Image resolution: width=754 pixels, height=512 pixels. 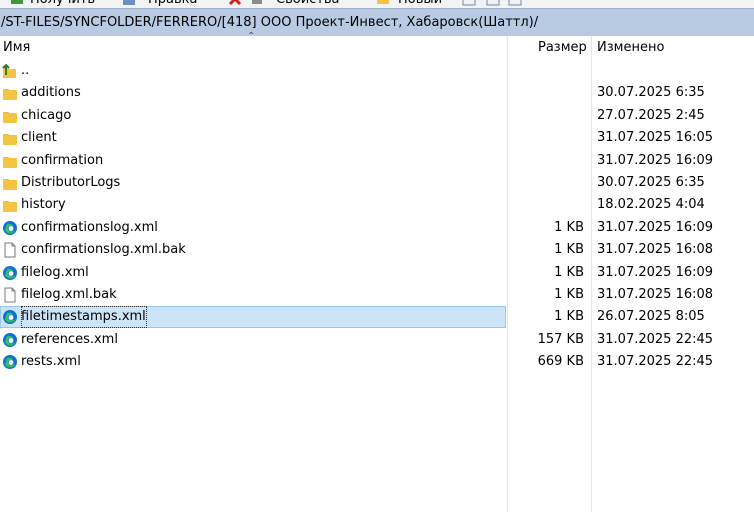 What do you see at coordinates (377, 295) in the screenshot?
I see `file-row: filelog.xml.bak 1 KB 31.07.2025 16:08` at bounding box center [377, 295].